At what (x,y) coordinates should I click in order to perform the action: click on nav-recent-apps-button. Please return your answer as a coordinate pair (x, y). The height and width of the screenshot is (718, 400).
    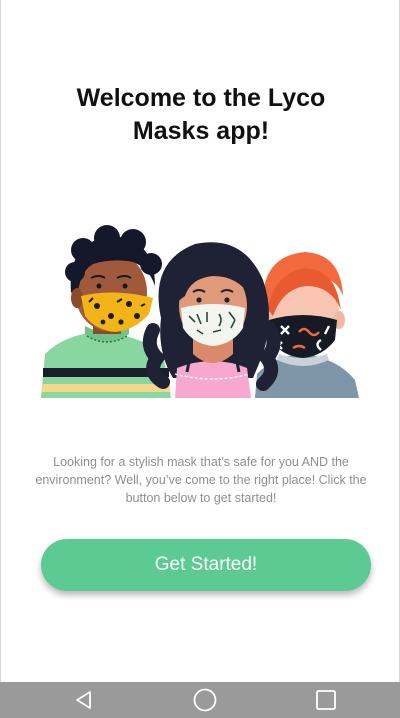
    Looking at the image, I should click on (326, 700).